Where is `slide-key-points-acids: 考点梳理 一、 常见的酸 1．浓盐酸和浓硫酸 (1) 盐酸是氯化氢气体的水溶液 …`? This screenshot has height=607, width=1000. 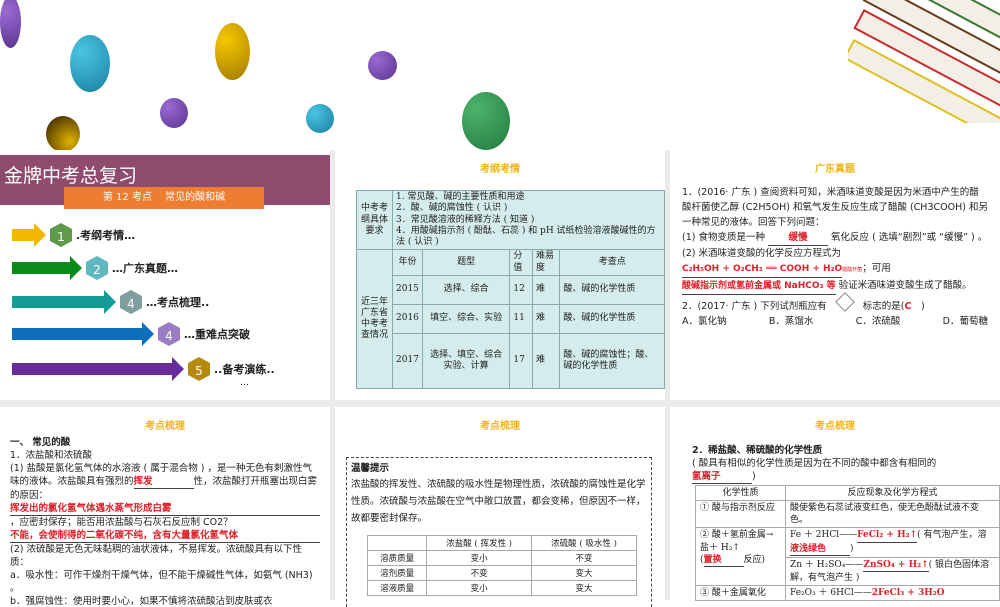
slide-key-points-acids: 考点梳理 一、 常见的酸 1．浓盐酸和浓硫酸 (1) 盐酸是氯化氢气体的水溶液 … is located at coordinates (165, 507).